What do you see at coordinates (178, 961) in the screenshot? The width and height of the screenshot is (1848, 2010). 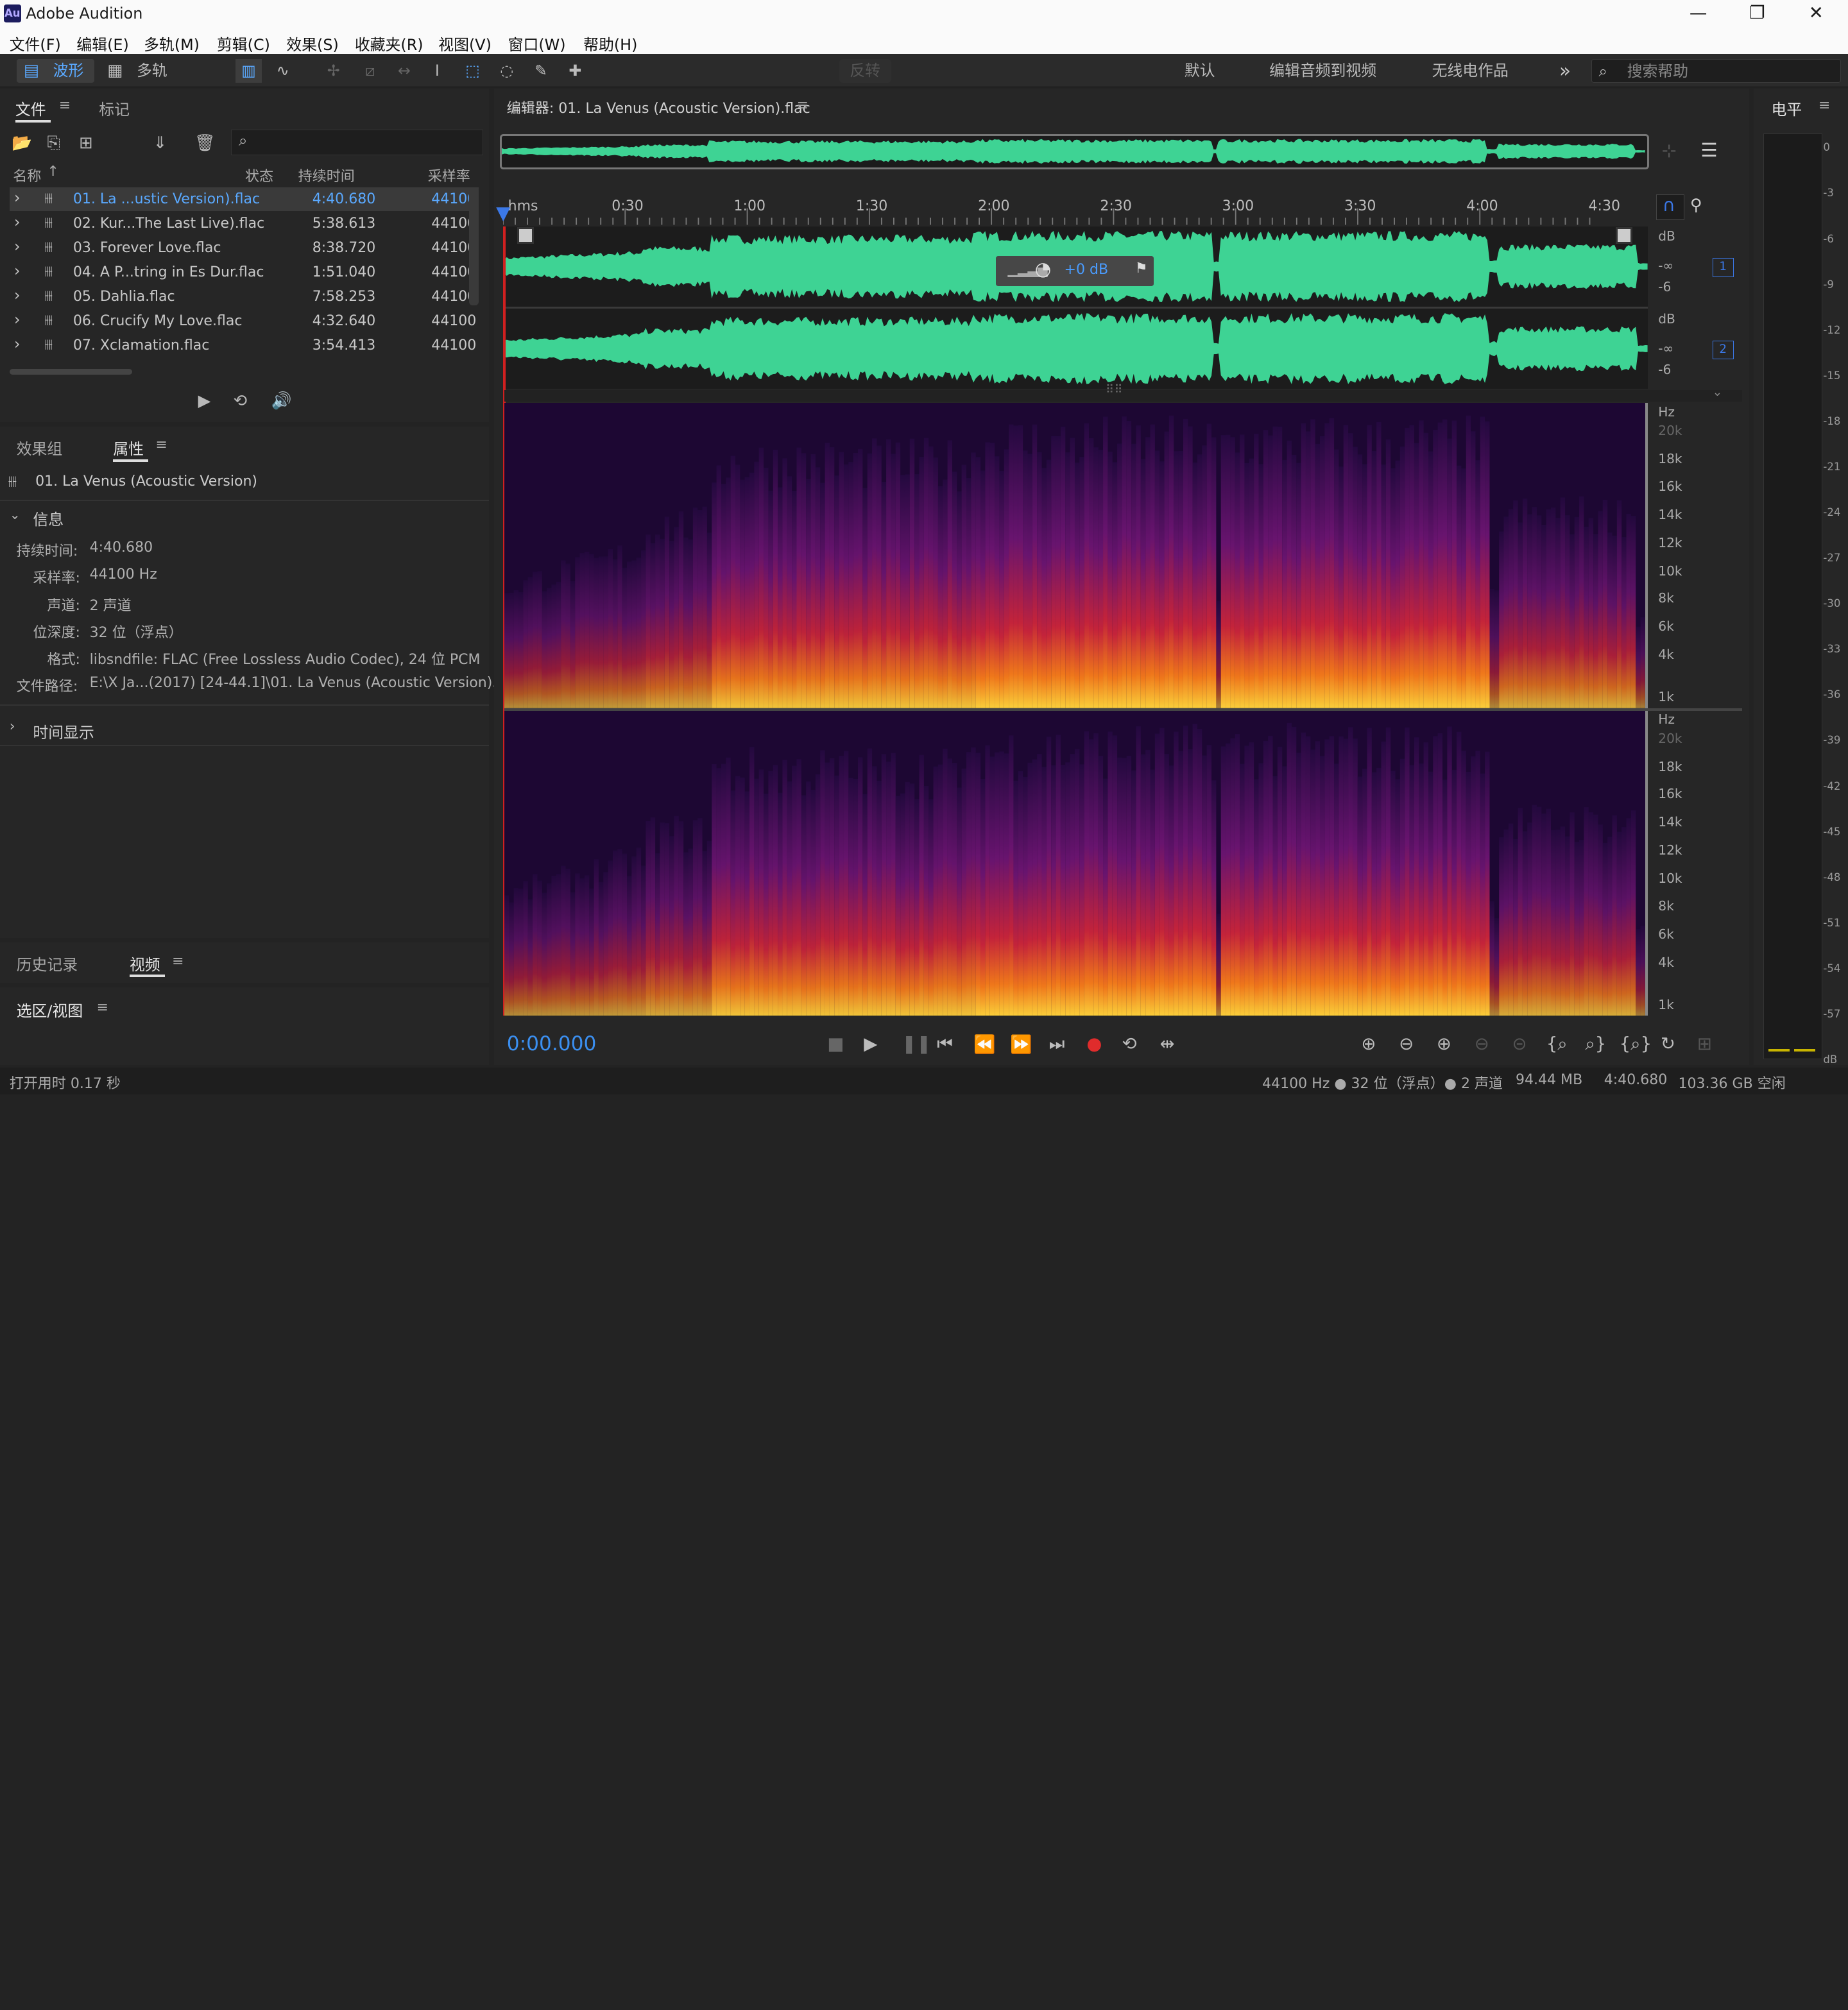 I see `video-menu-icon: ≡` at bounding box center [178, 961].